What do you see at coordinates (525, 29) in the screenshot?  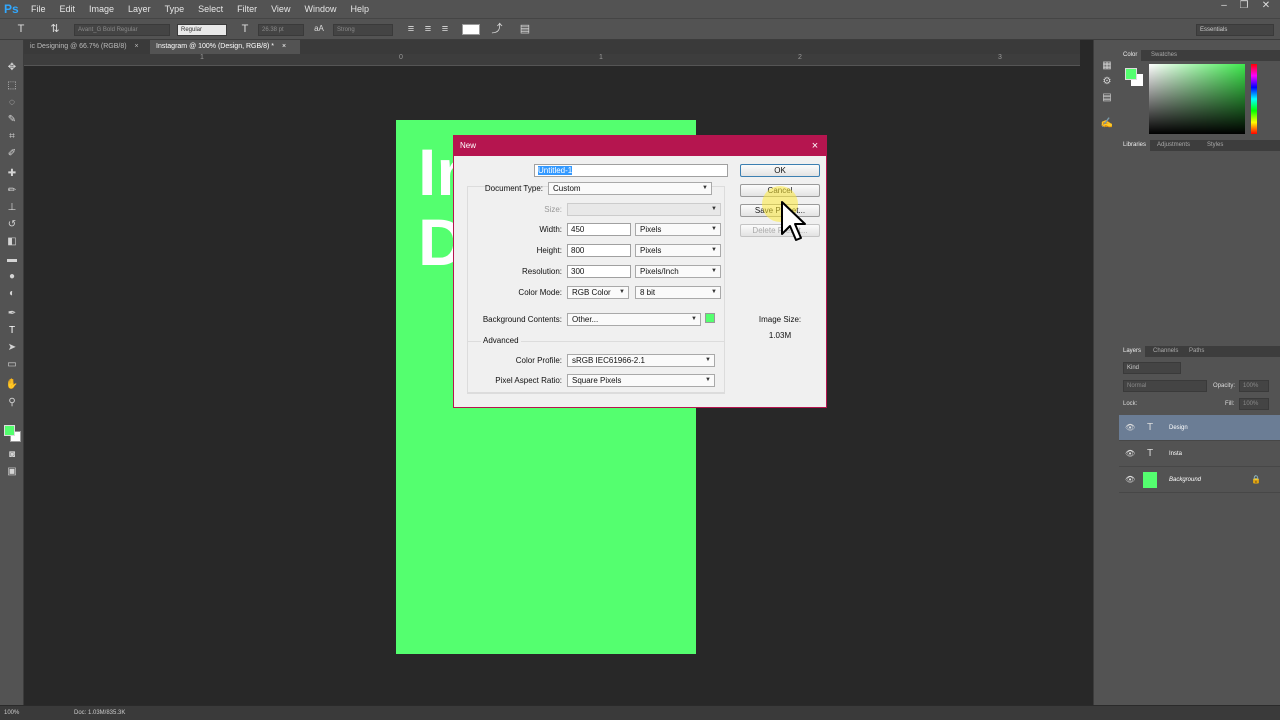 I see `character-panel-icon: ▤` at bounding box center [525, 29].